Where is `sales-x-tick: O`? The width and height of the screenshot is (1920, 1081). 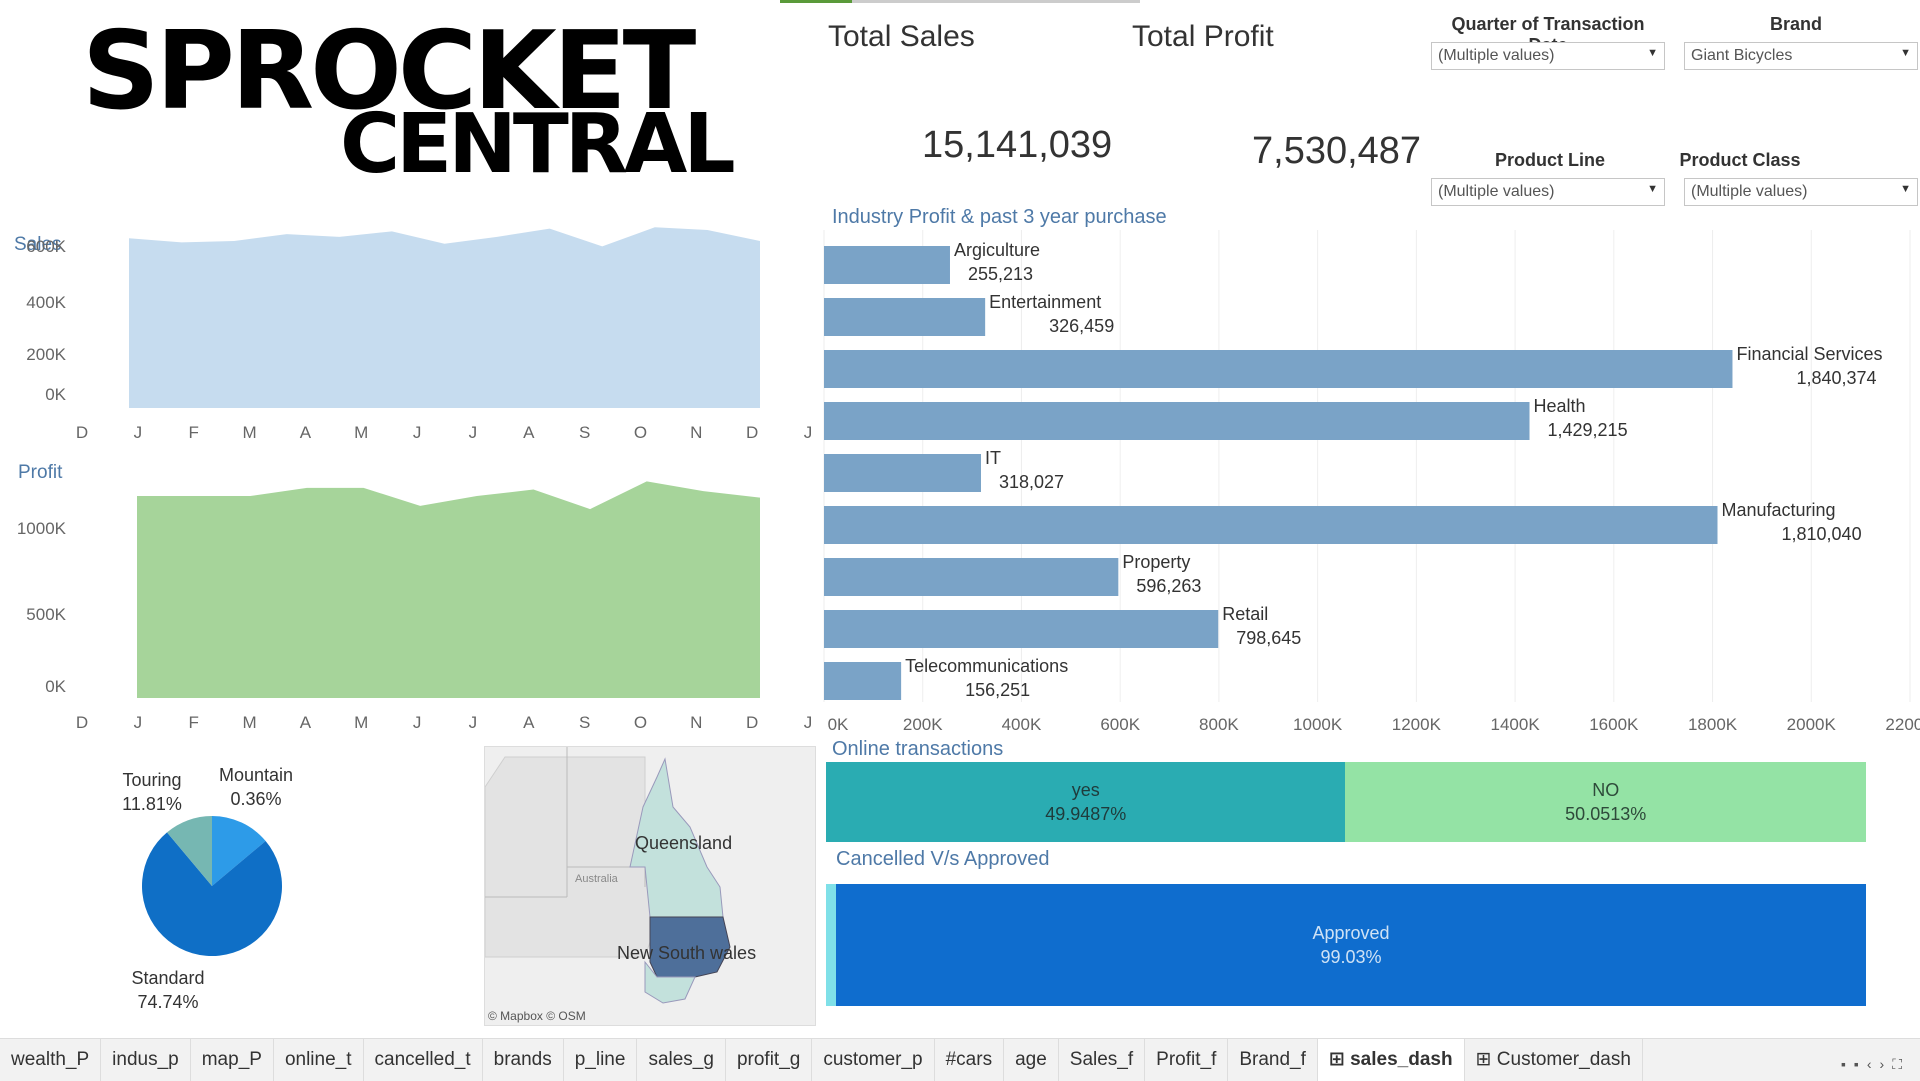 sales-x-tick: O is located at coordinates (640, 432).